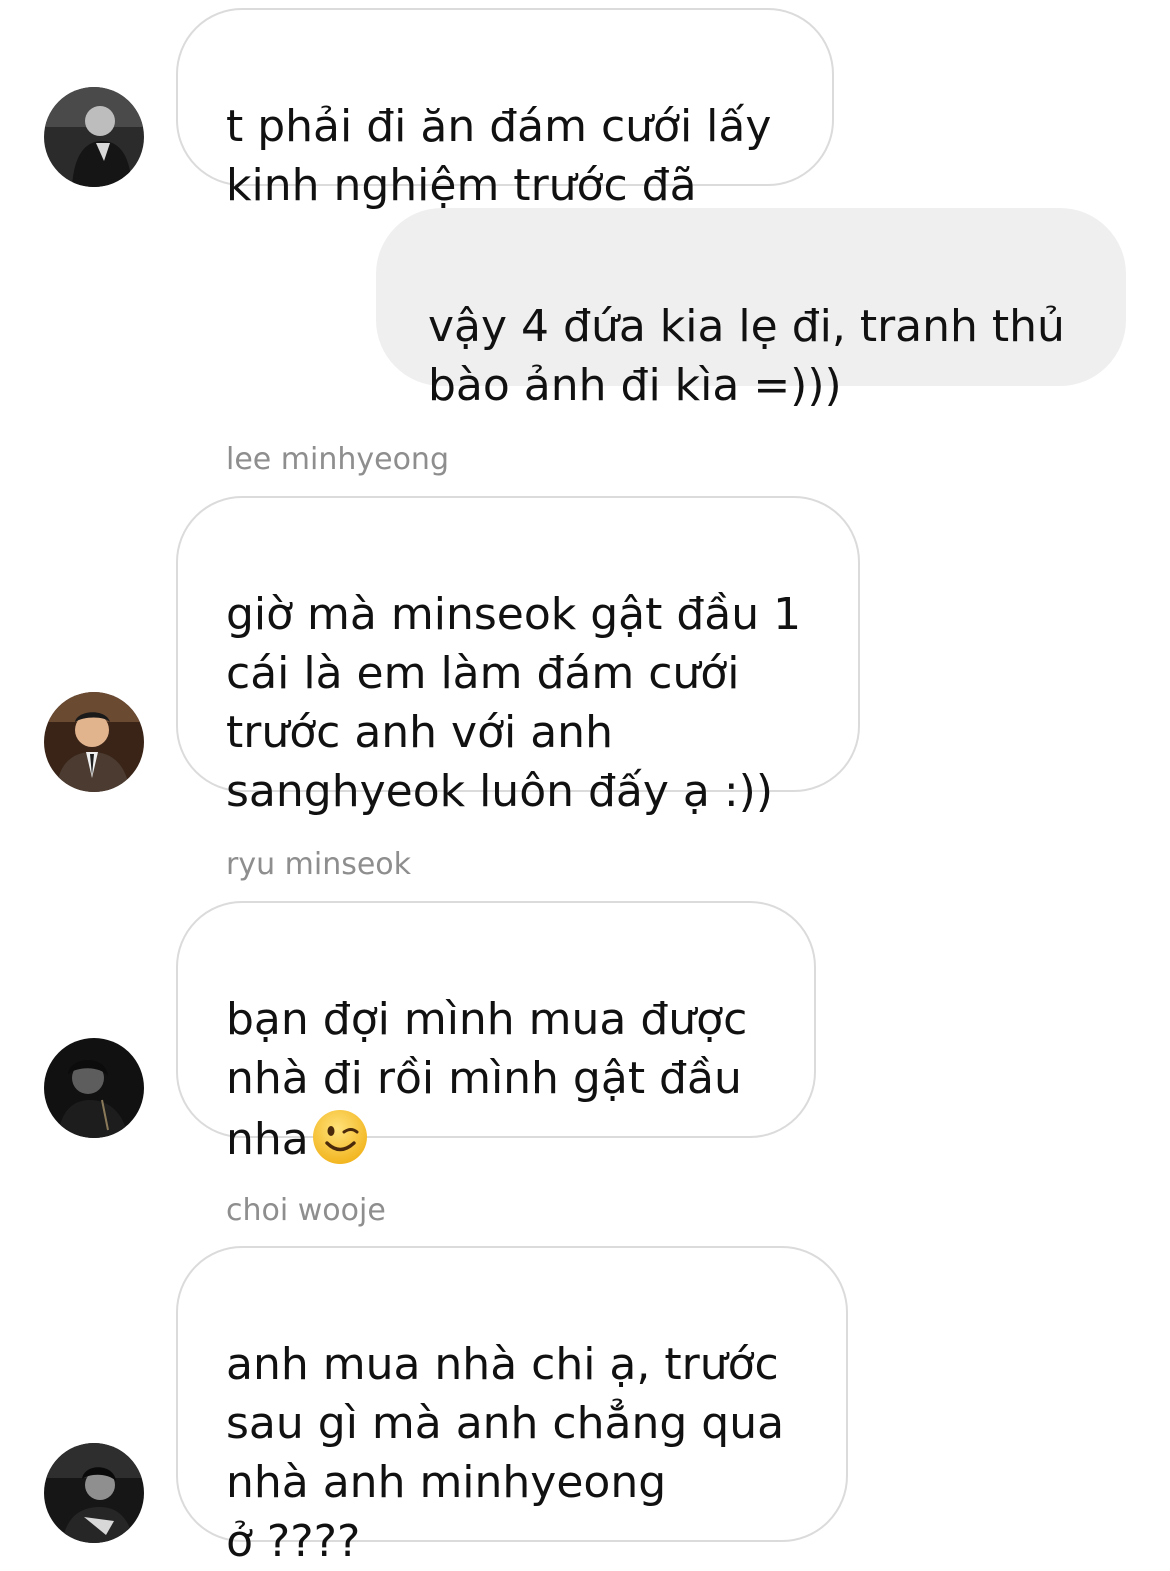 The height and width of the screenshot is (1571, 1170). Describe the element at coordinates (306, 1210) in the screenshot. I see `sender-name: choi wooje` at that location.